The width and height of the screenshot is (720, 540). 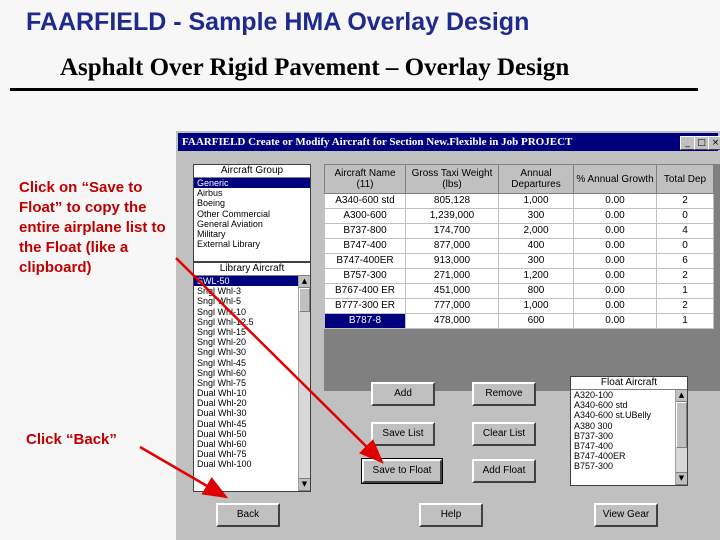 What do you see at coordinates (279, 360) in the screenshot?
I see `arrow-to-save-to-float` at bounding box center [279, 360].